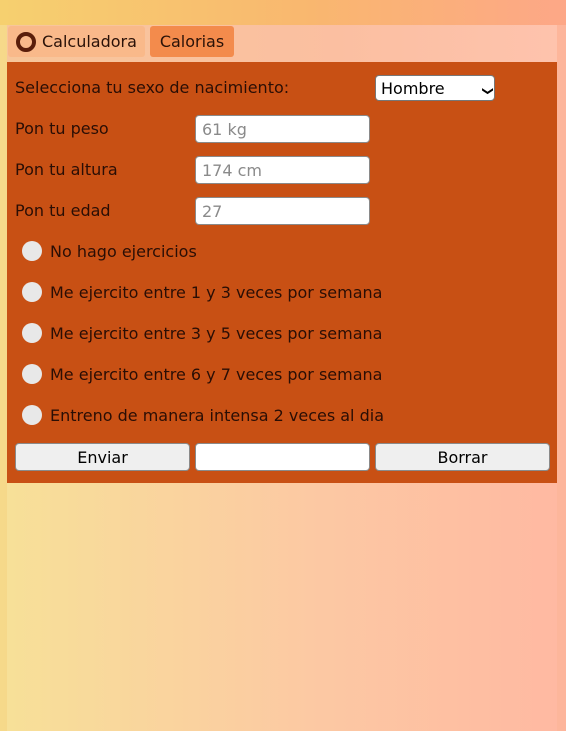  What do you see at coordinates (102, 457) in the screenshot?
I see `submit-button: Enviar` at bounding box center [102, 457].